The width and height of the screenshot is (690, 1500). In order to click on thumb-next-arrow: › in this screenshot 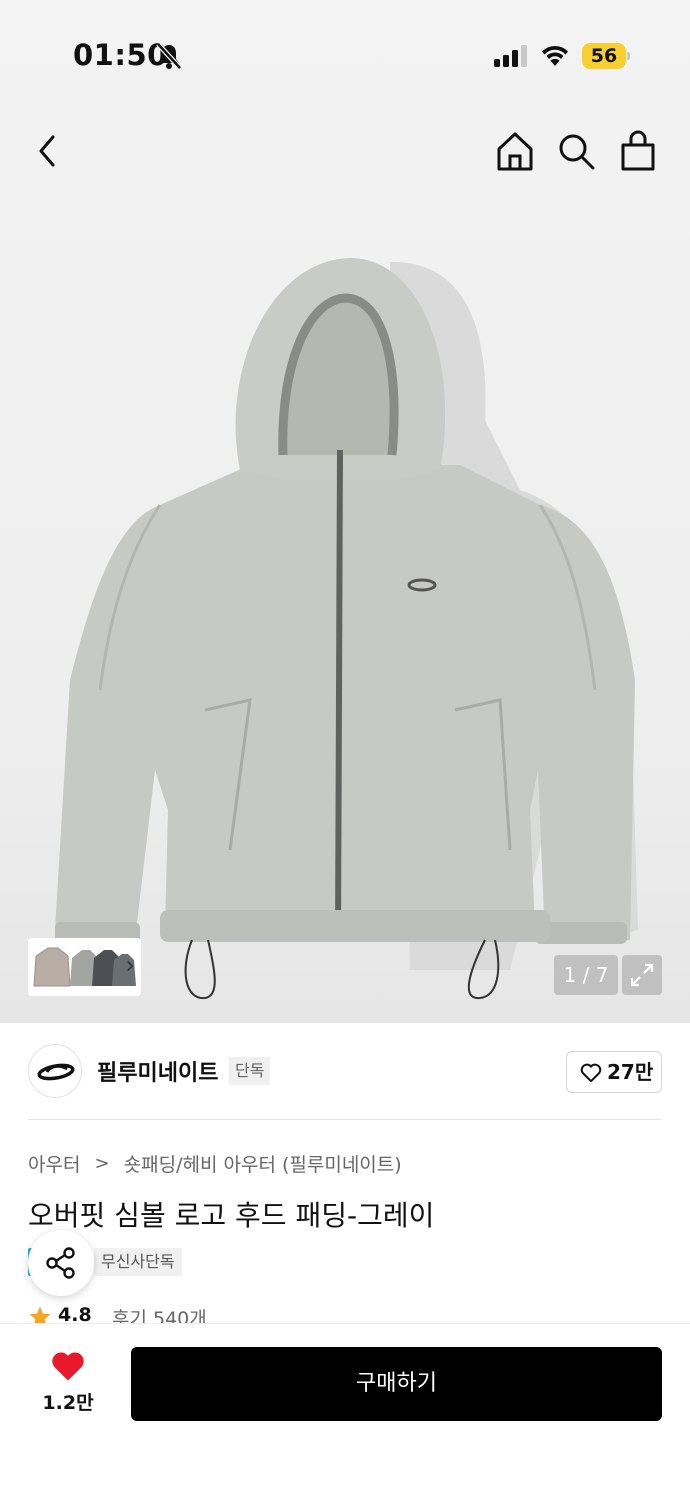, I will do `click(130, 965)`.